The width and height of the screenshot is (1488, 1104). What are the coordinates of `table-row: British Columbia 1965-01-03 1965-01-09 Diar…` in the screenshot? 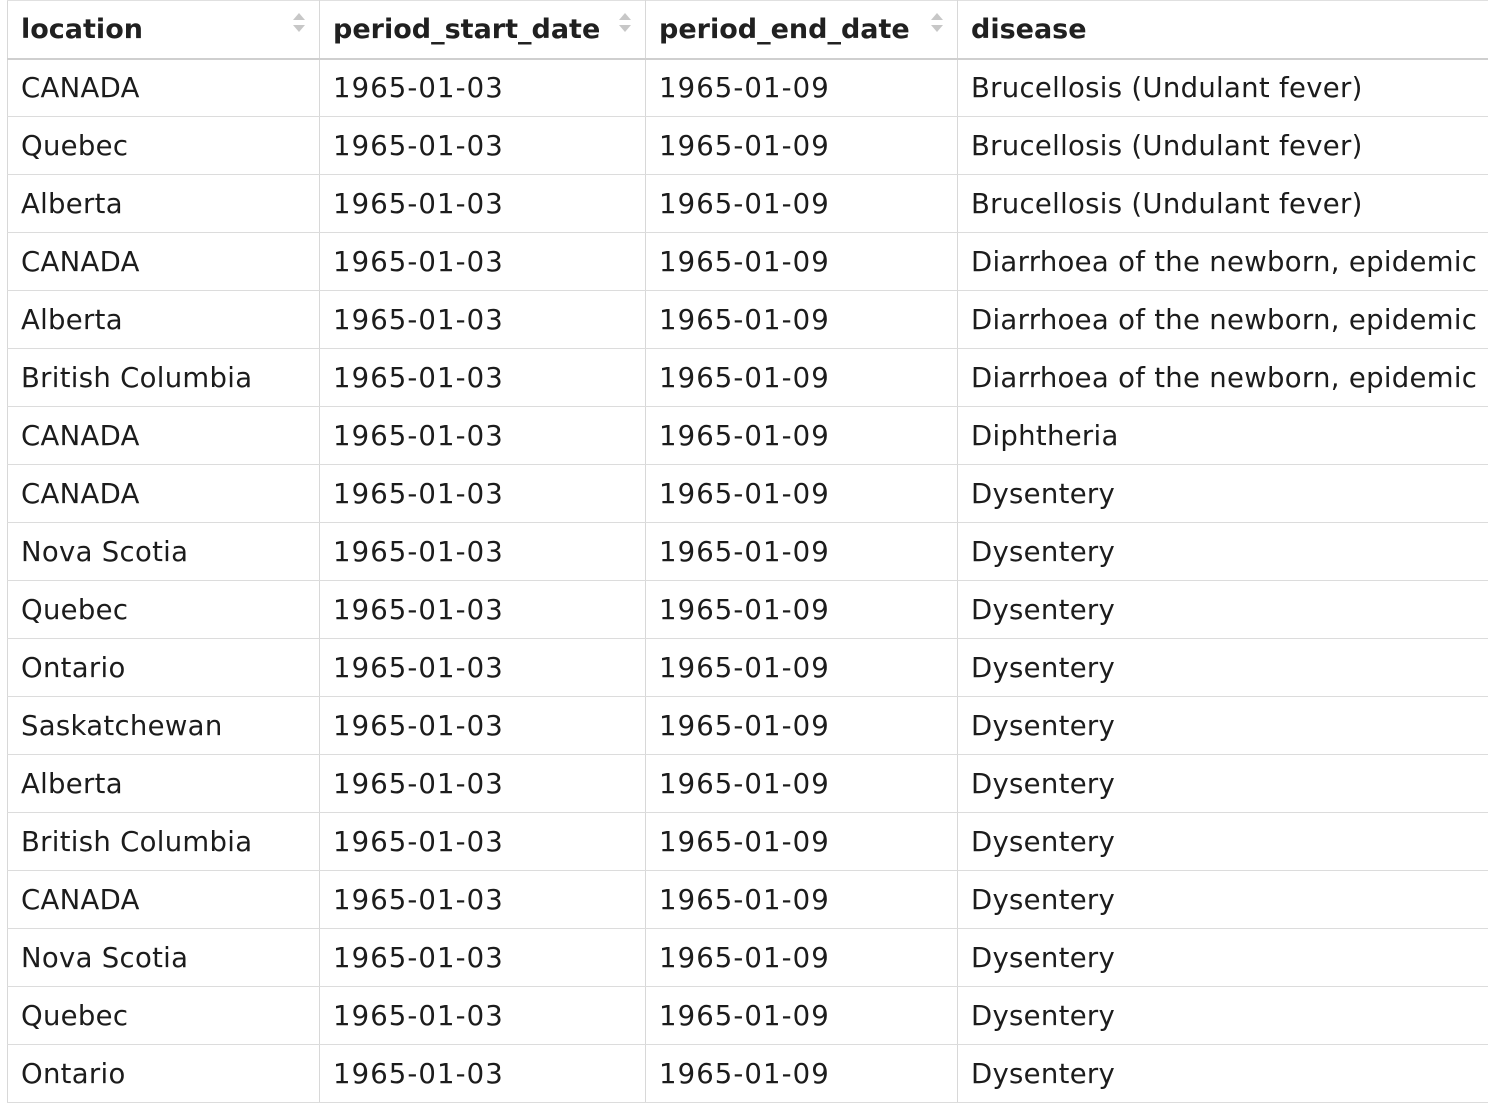 It's located at (747, 377).